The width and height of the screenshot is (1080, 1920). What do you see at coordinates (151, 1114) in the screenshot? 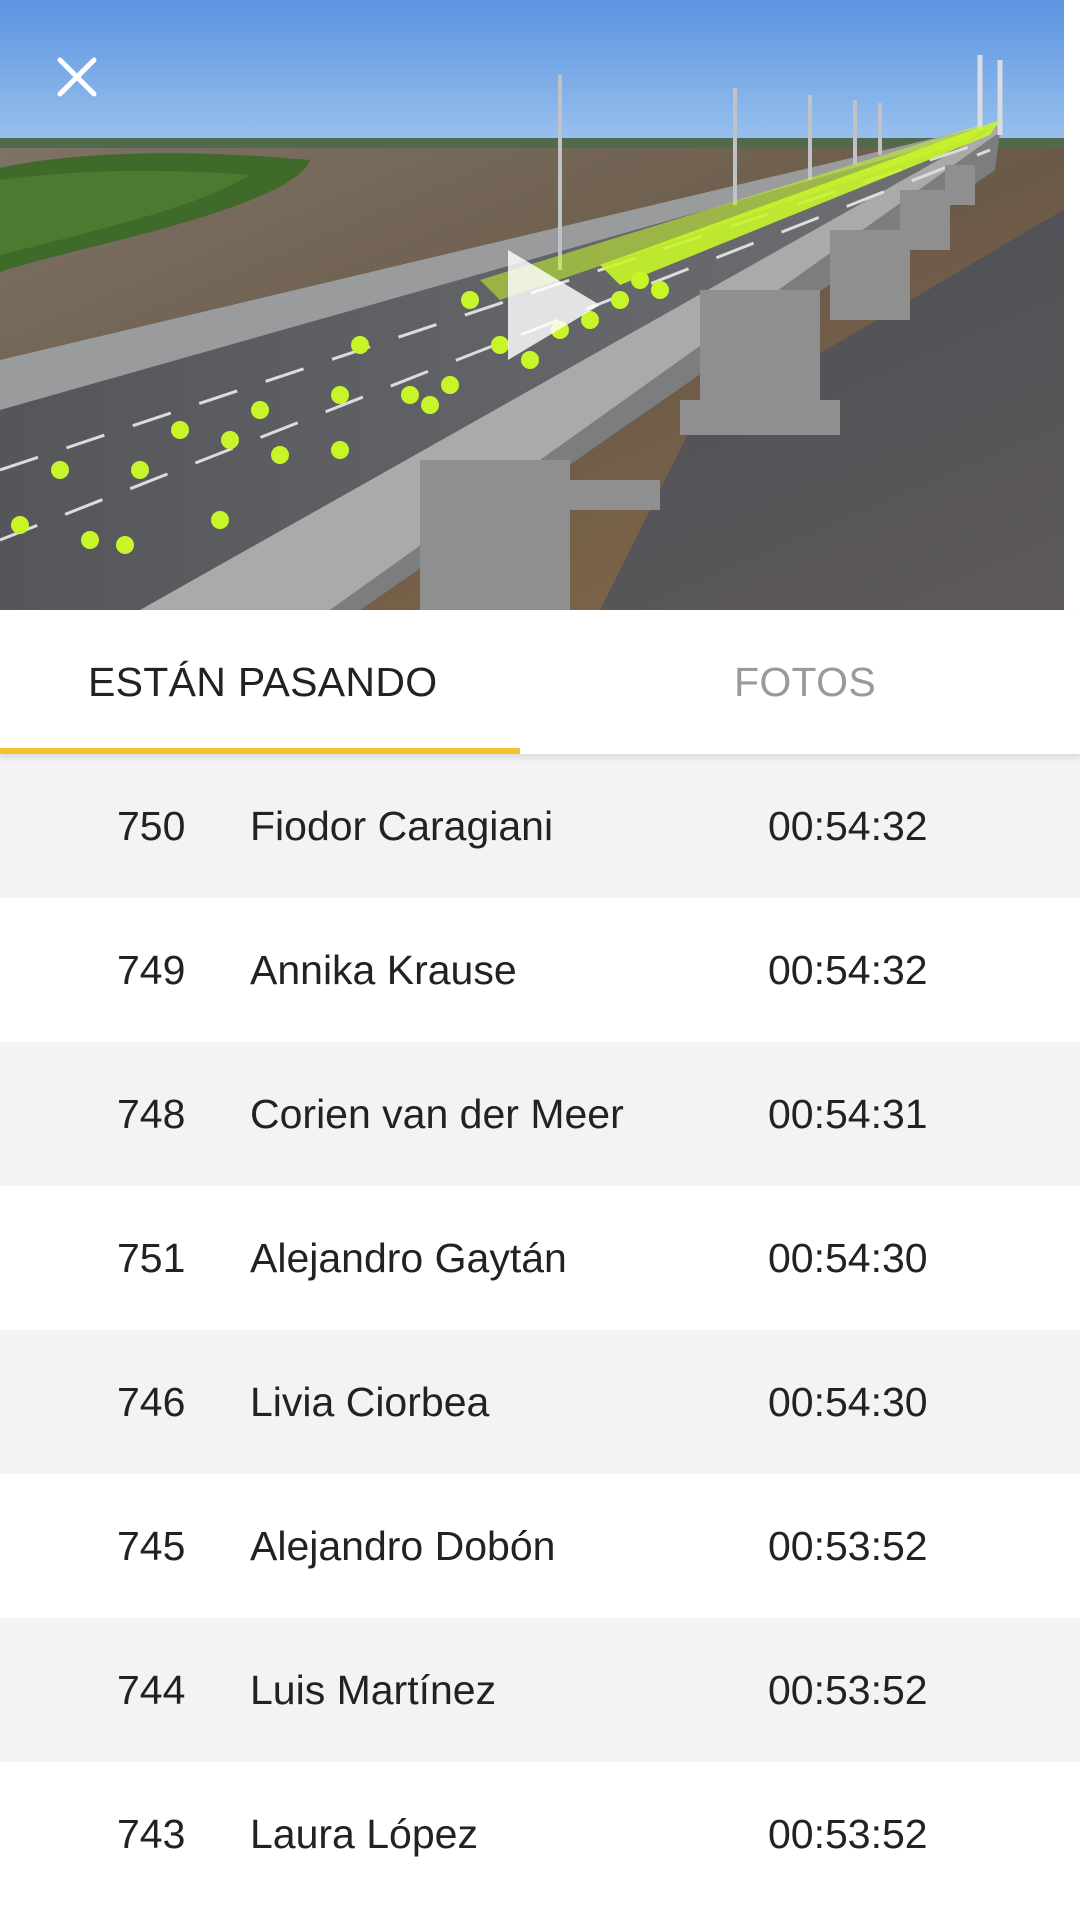
I see `runner-number: 748` at bounding box center [151, 1114].